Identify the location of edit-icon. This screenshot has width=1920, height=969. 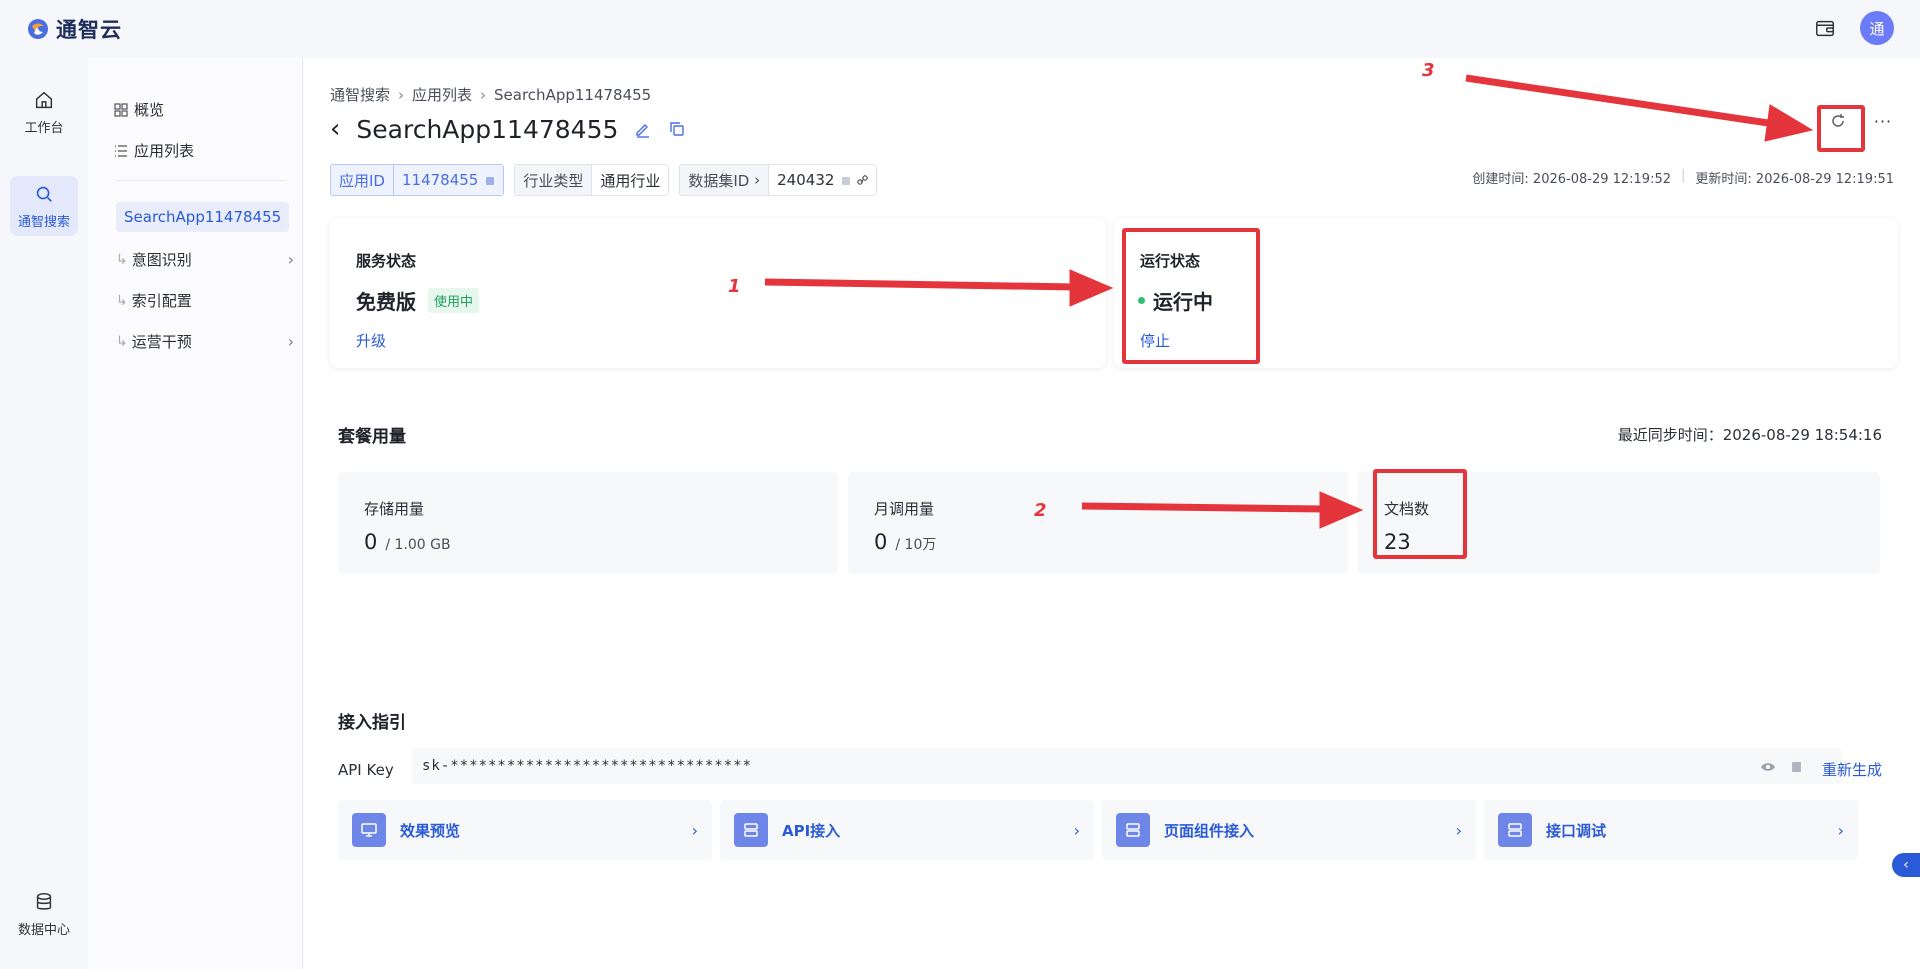
(643, 129).